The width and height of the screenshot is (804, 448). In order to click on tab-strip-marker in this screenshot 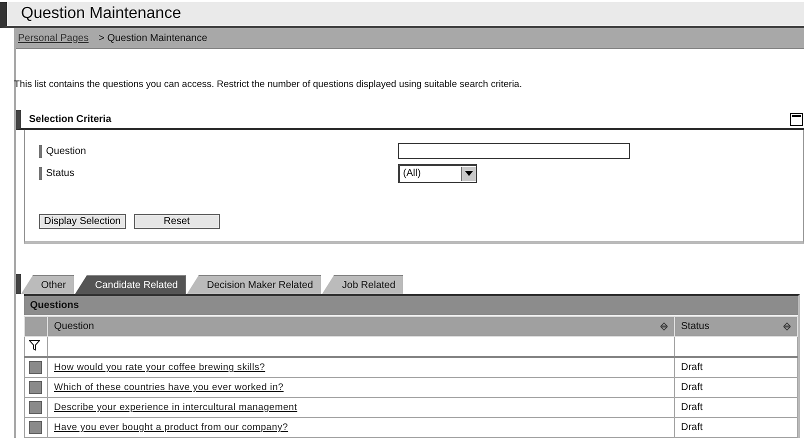, I will do `click(18, 284)`.